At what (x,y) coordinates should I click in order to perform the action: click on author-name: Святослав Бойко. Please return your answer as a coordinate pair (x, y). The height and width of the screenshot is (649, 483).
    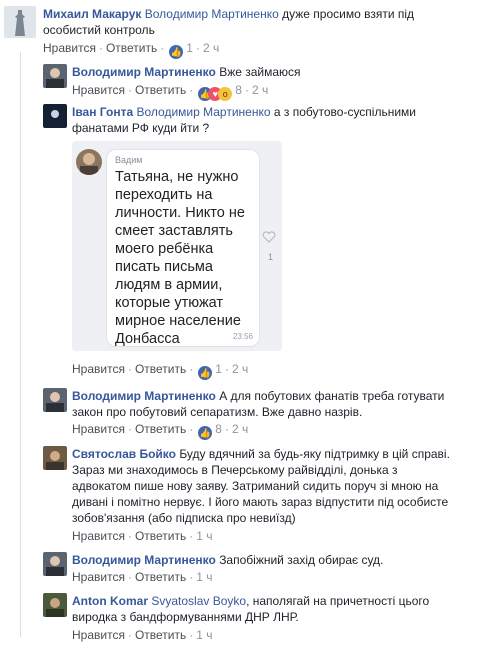
    Looking at the image, I should click on (124, 454).